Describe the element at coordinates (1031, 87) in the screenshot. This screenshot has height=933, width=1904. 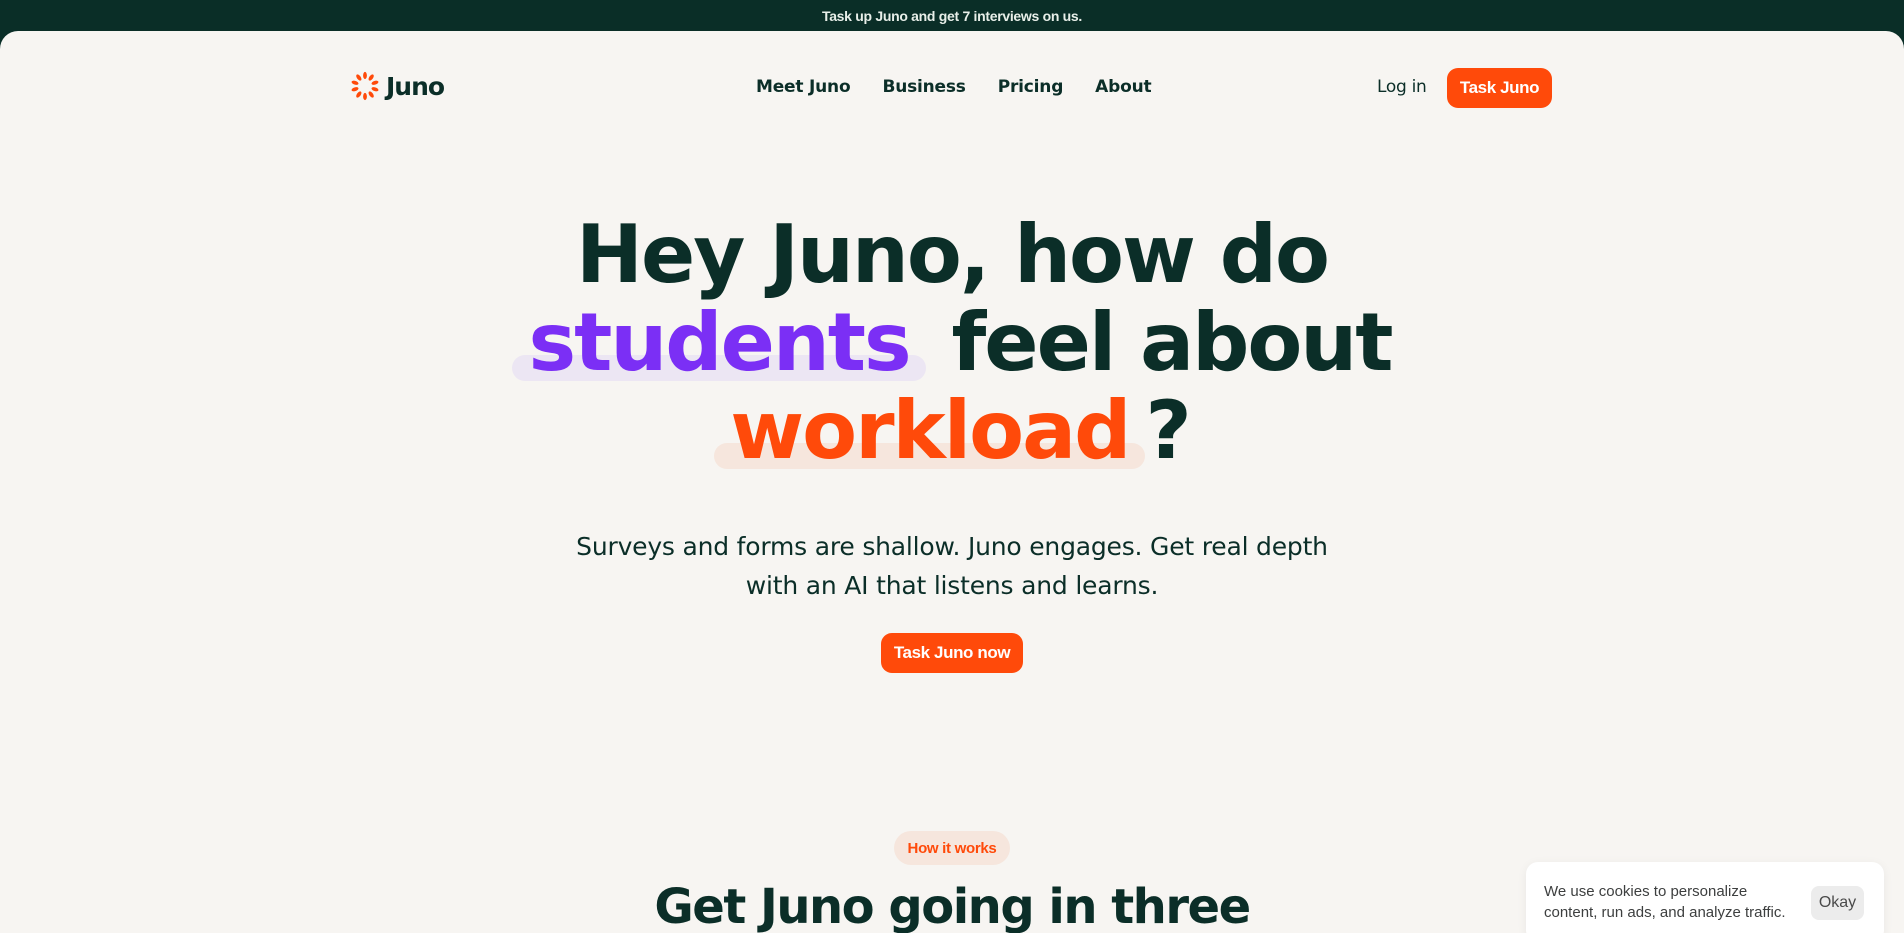
I see `nav-pricing: Pricing` at that location.